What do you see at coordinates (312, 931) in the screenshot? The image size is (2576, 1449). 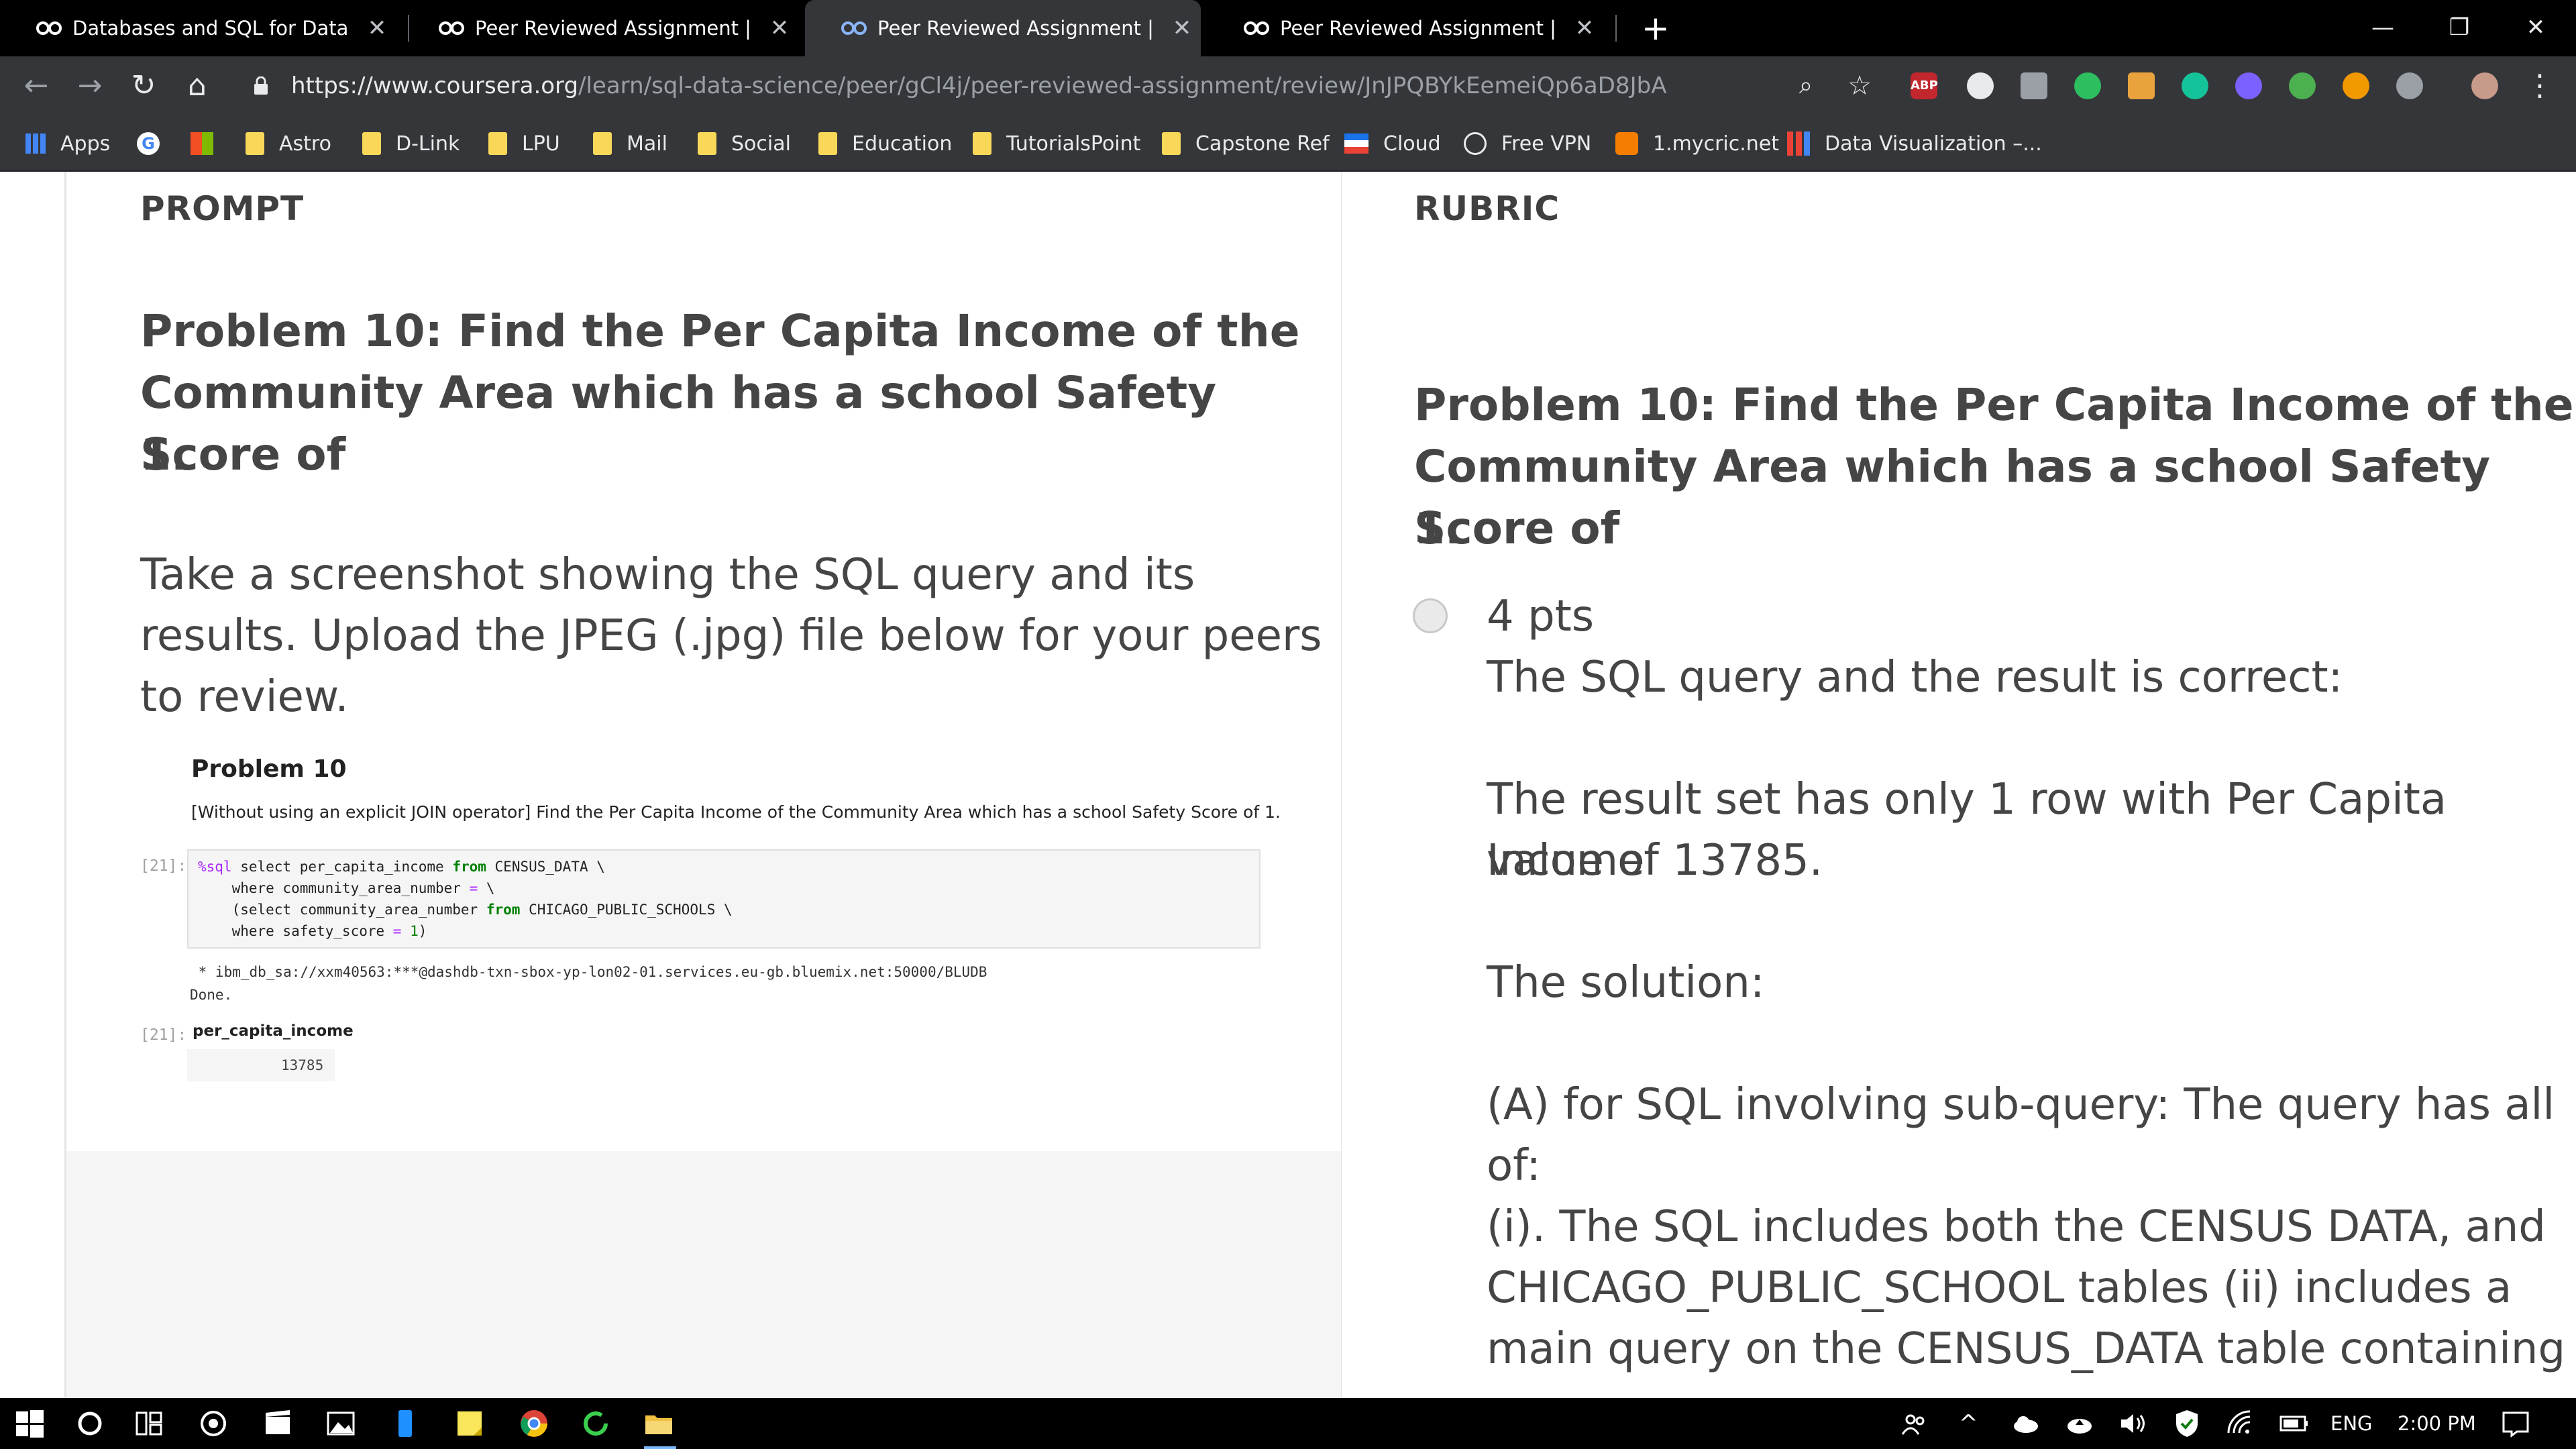 I see `code-line-4: where safety_score = 1)` at bounding box center [312, 931].